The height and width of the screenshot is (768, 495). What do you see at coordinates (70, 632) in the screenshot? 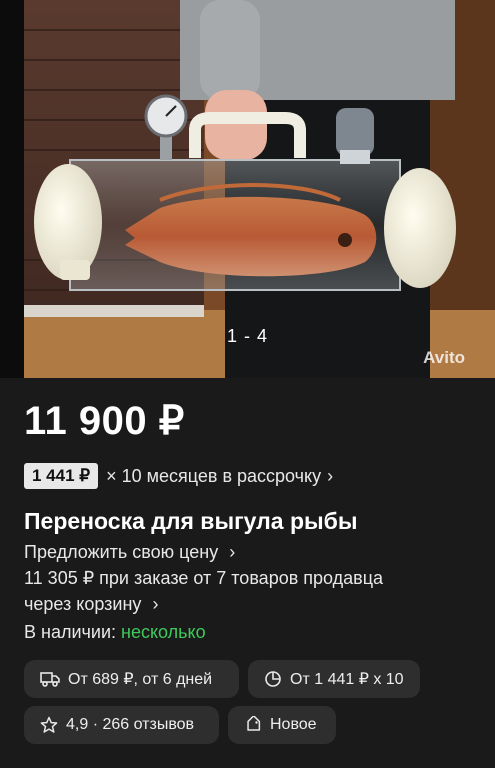
I see `availability-label: В наличии:` at bounding box center [70, 632].